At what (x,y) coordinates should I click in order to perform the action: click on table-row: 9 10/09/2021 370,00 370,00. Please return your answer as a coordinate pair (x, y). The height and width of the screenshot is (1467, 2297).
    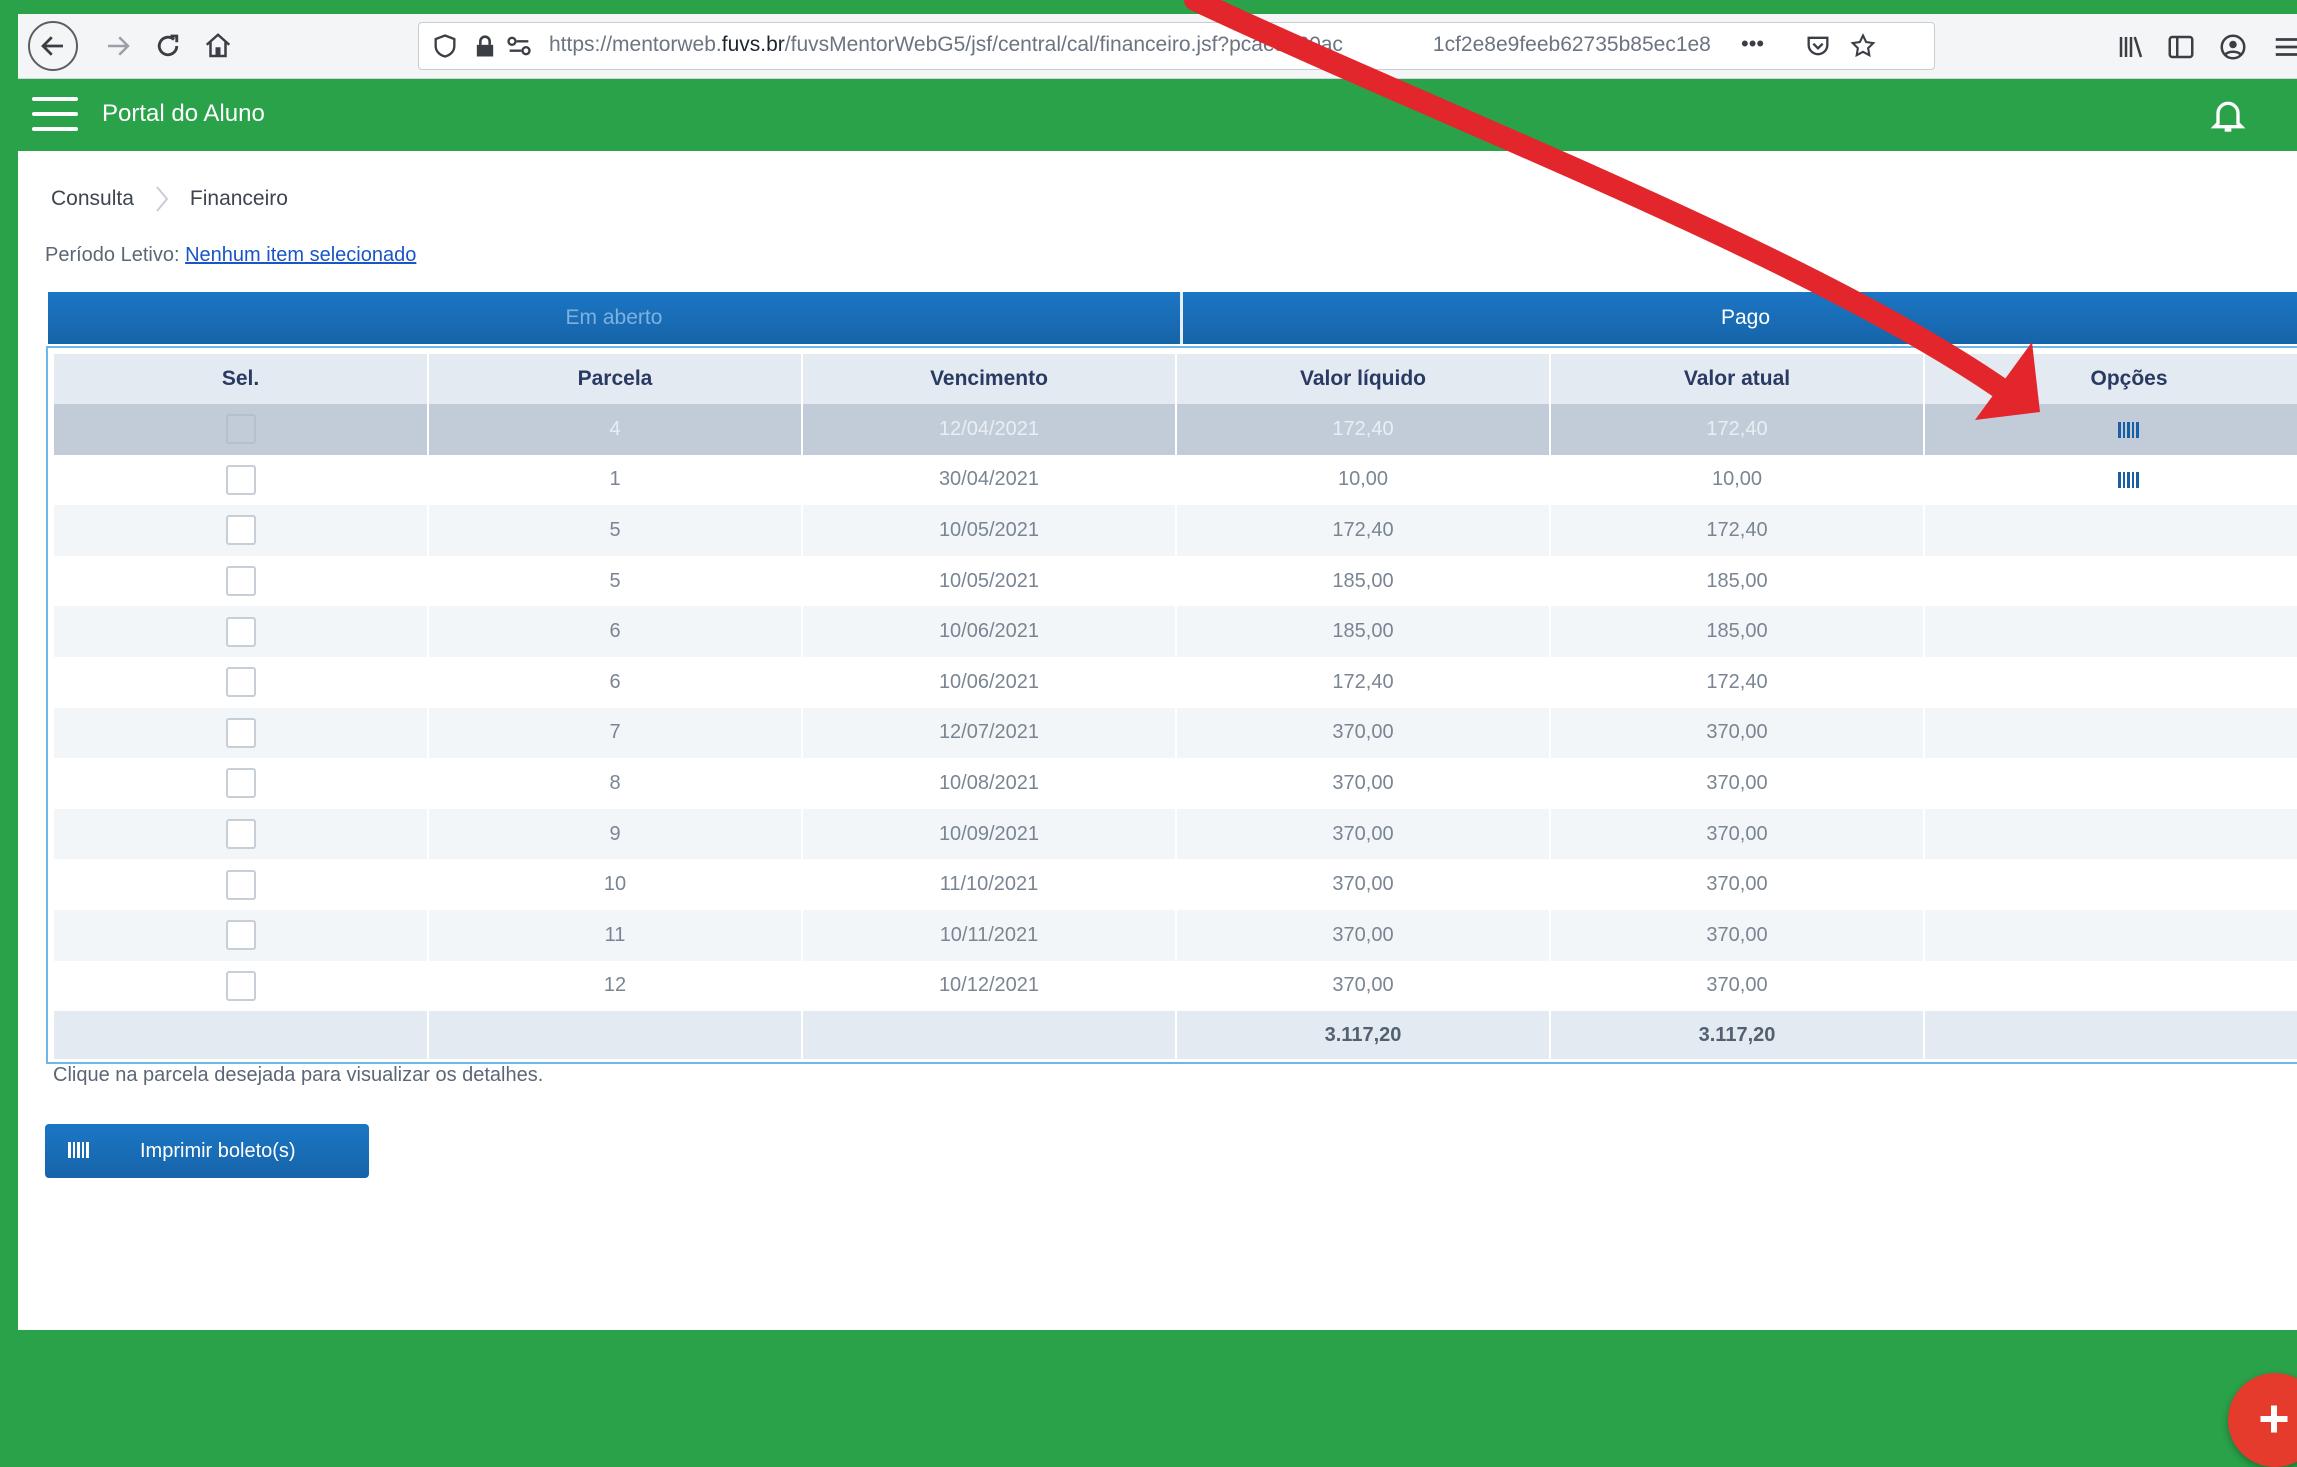
    Looking at the image, I should click on (1175, 834).